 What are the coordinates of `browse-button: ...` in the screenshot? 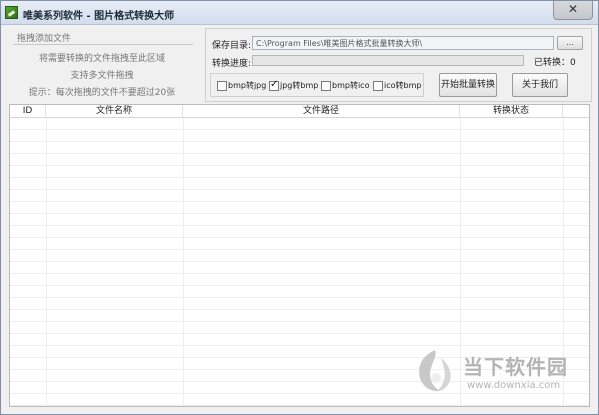 It's located at (570, 43).